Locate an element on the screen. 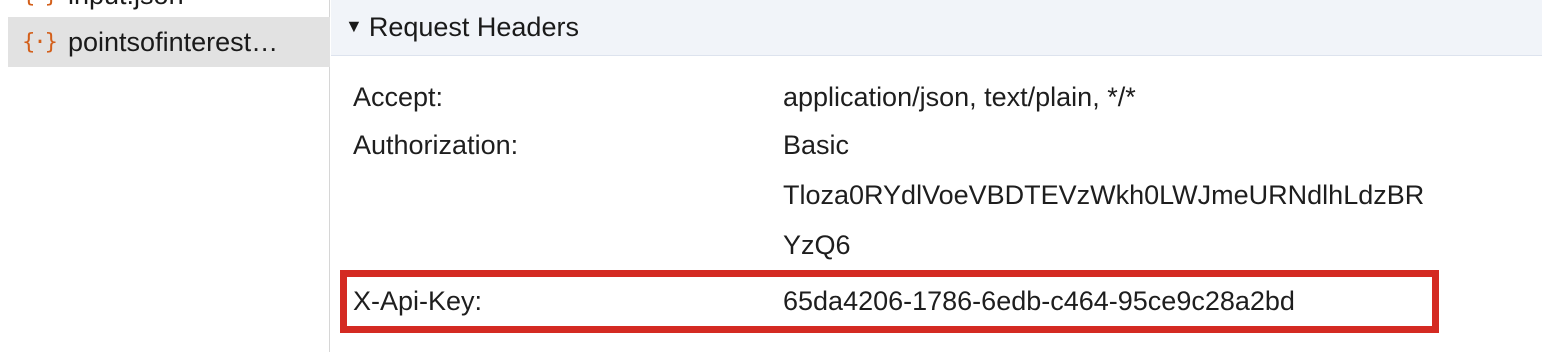 This screenshot has width=1542, height=352. disclosure-triangle-icon: ▼ is located at coordinates (354, 26).